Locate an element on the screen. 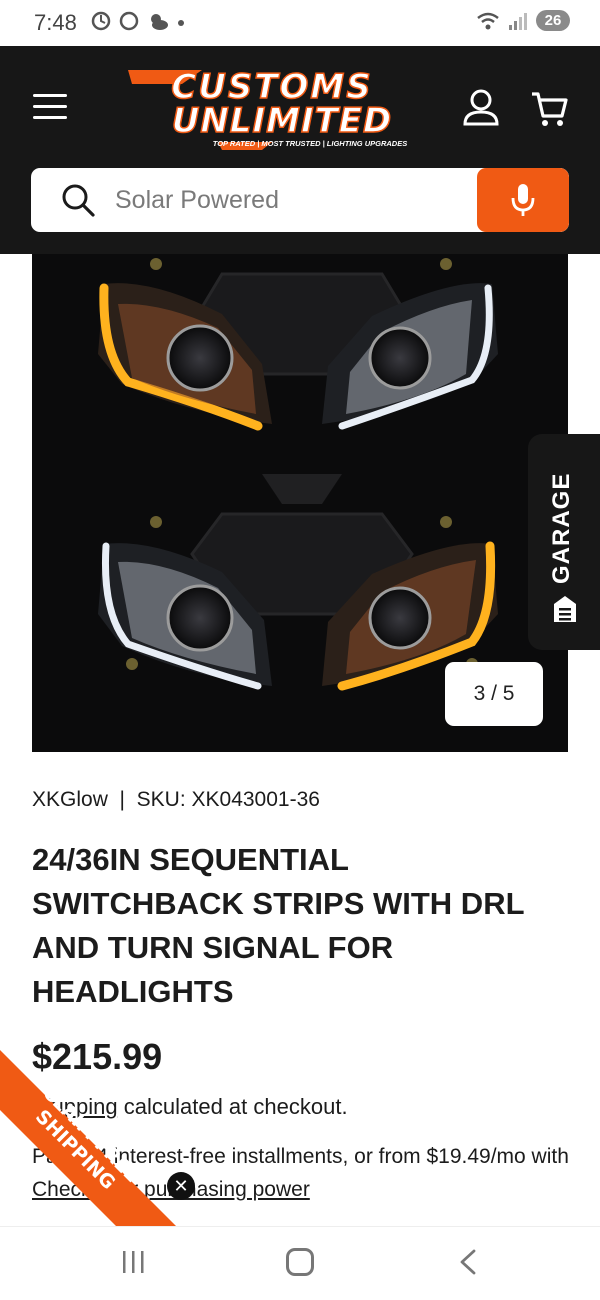 This screenshot has height=1300, width=600. microphone-icon is located at coordinates (523, 200).